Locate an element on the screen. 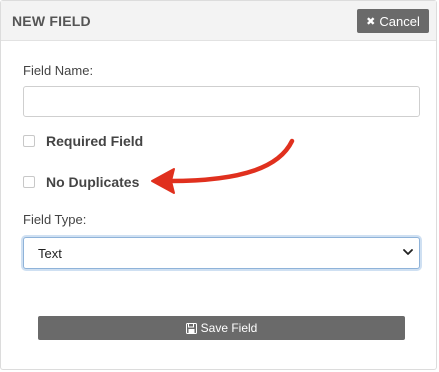  cancel-button-label: Cancel is located at coordinates (399, 21).